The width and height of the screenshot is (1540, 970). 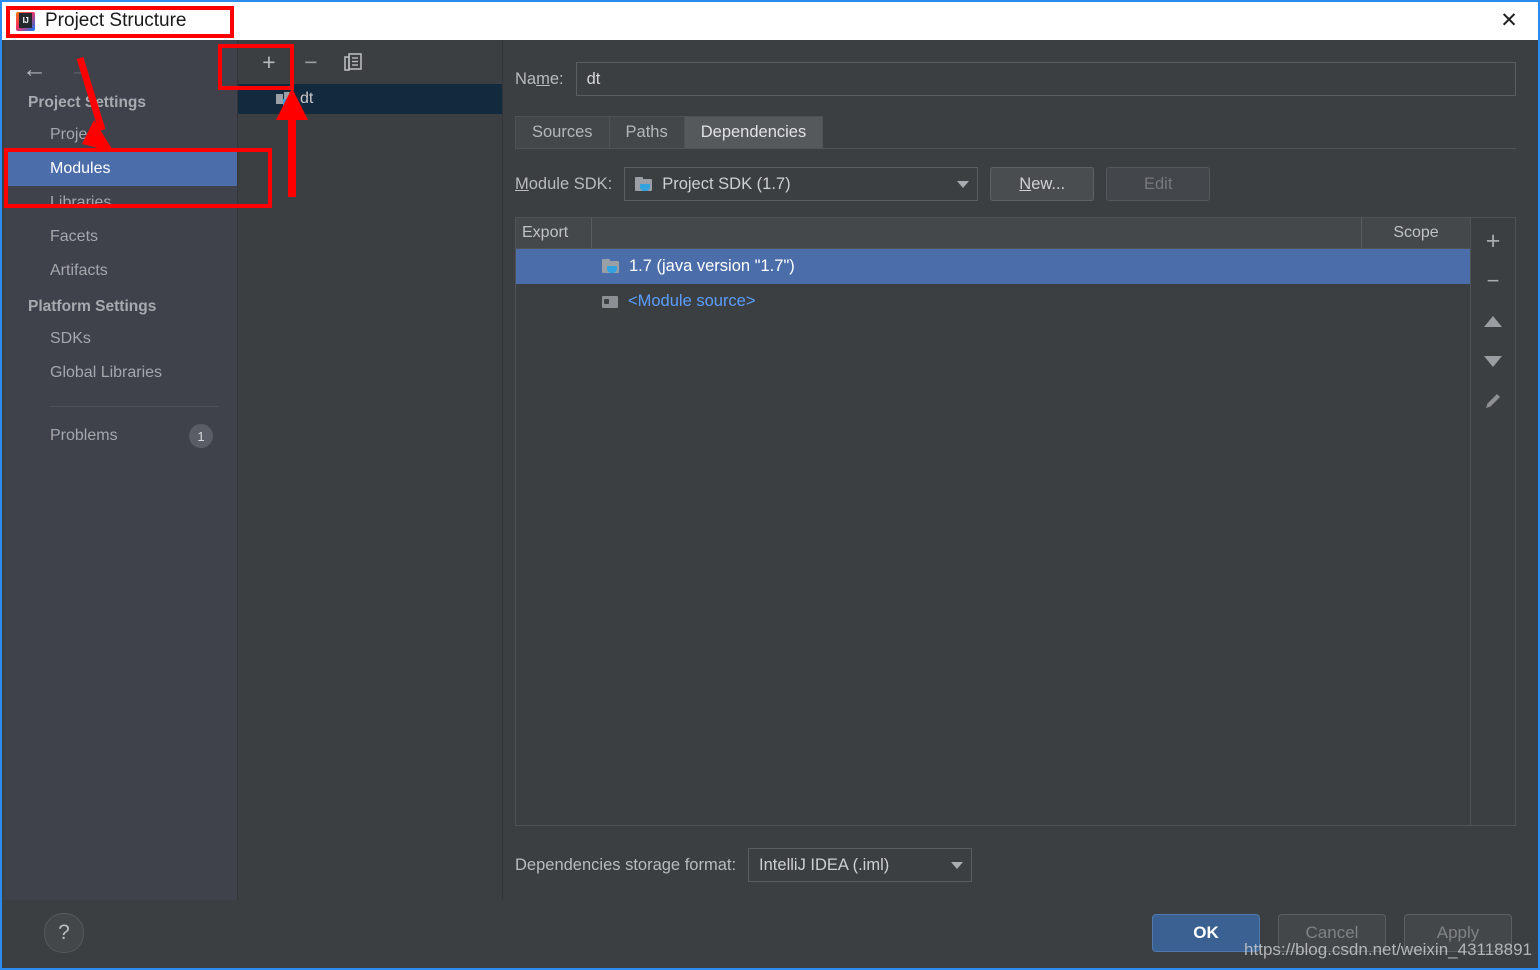 I want to click on sidebar-item-label: Facets, so click(x=74, y=236).